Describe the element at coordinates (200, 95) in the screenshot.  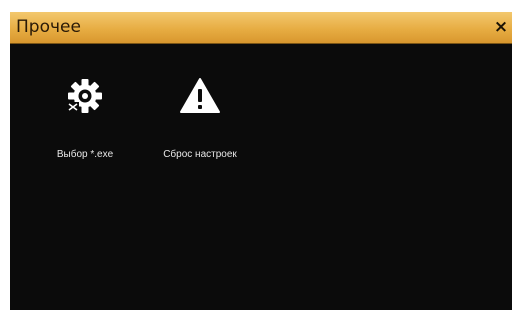
I see `warning-icon` at that location.